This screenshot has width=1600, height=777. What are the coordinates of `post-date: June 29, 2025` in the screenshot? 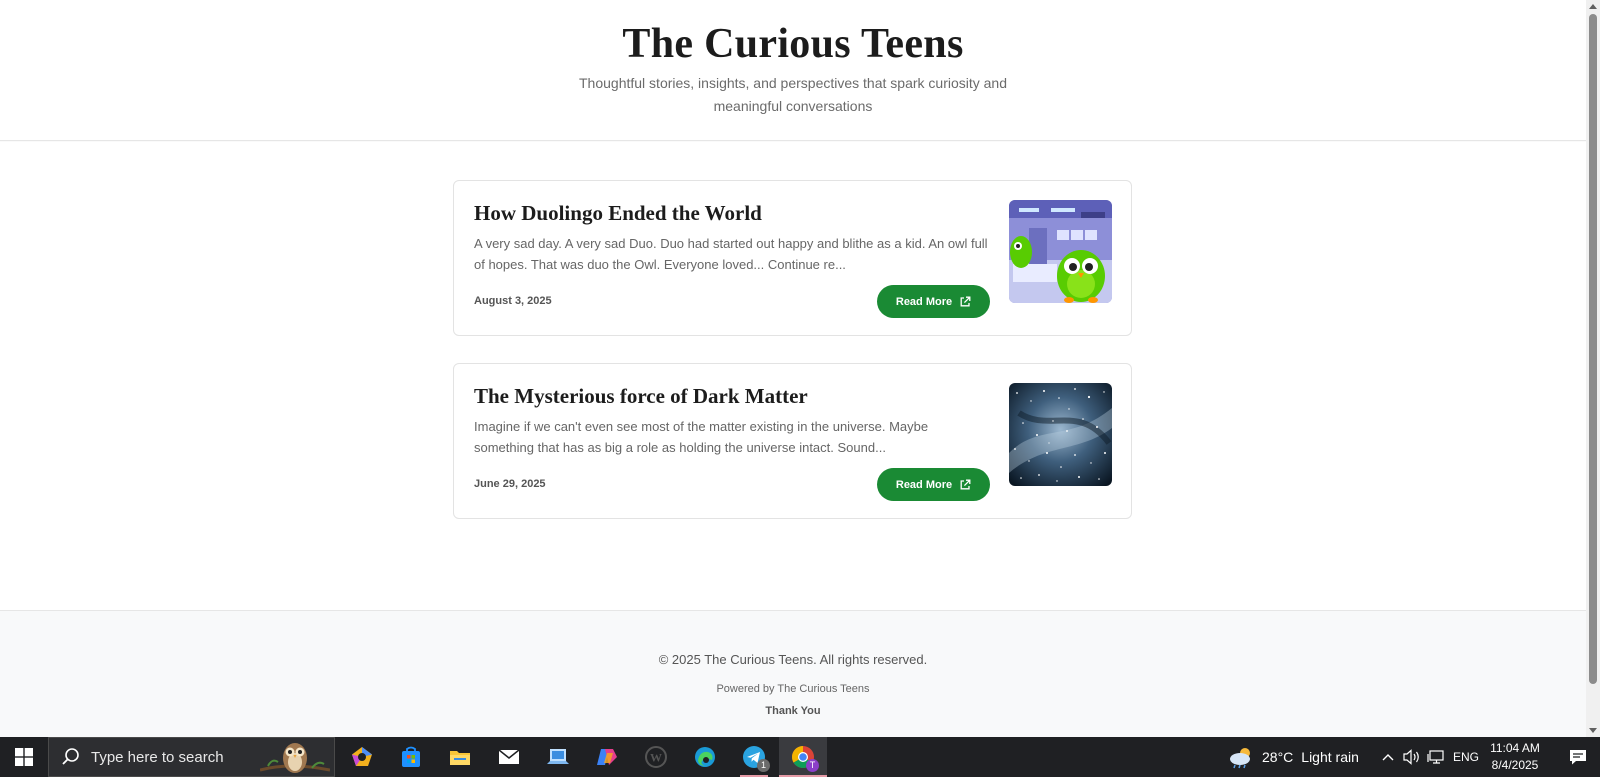 It's located at (510, 484).